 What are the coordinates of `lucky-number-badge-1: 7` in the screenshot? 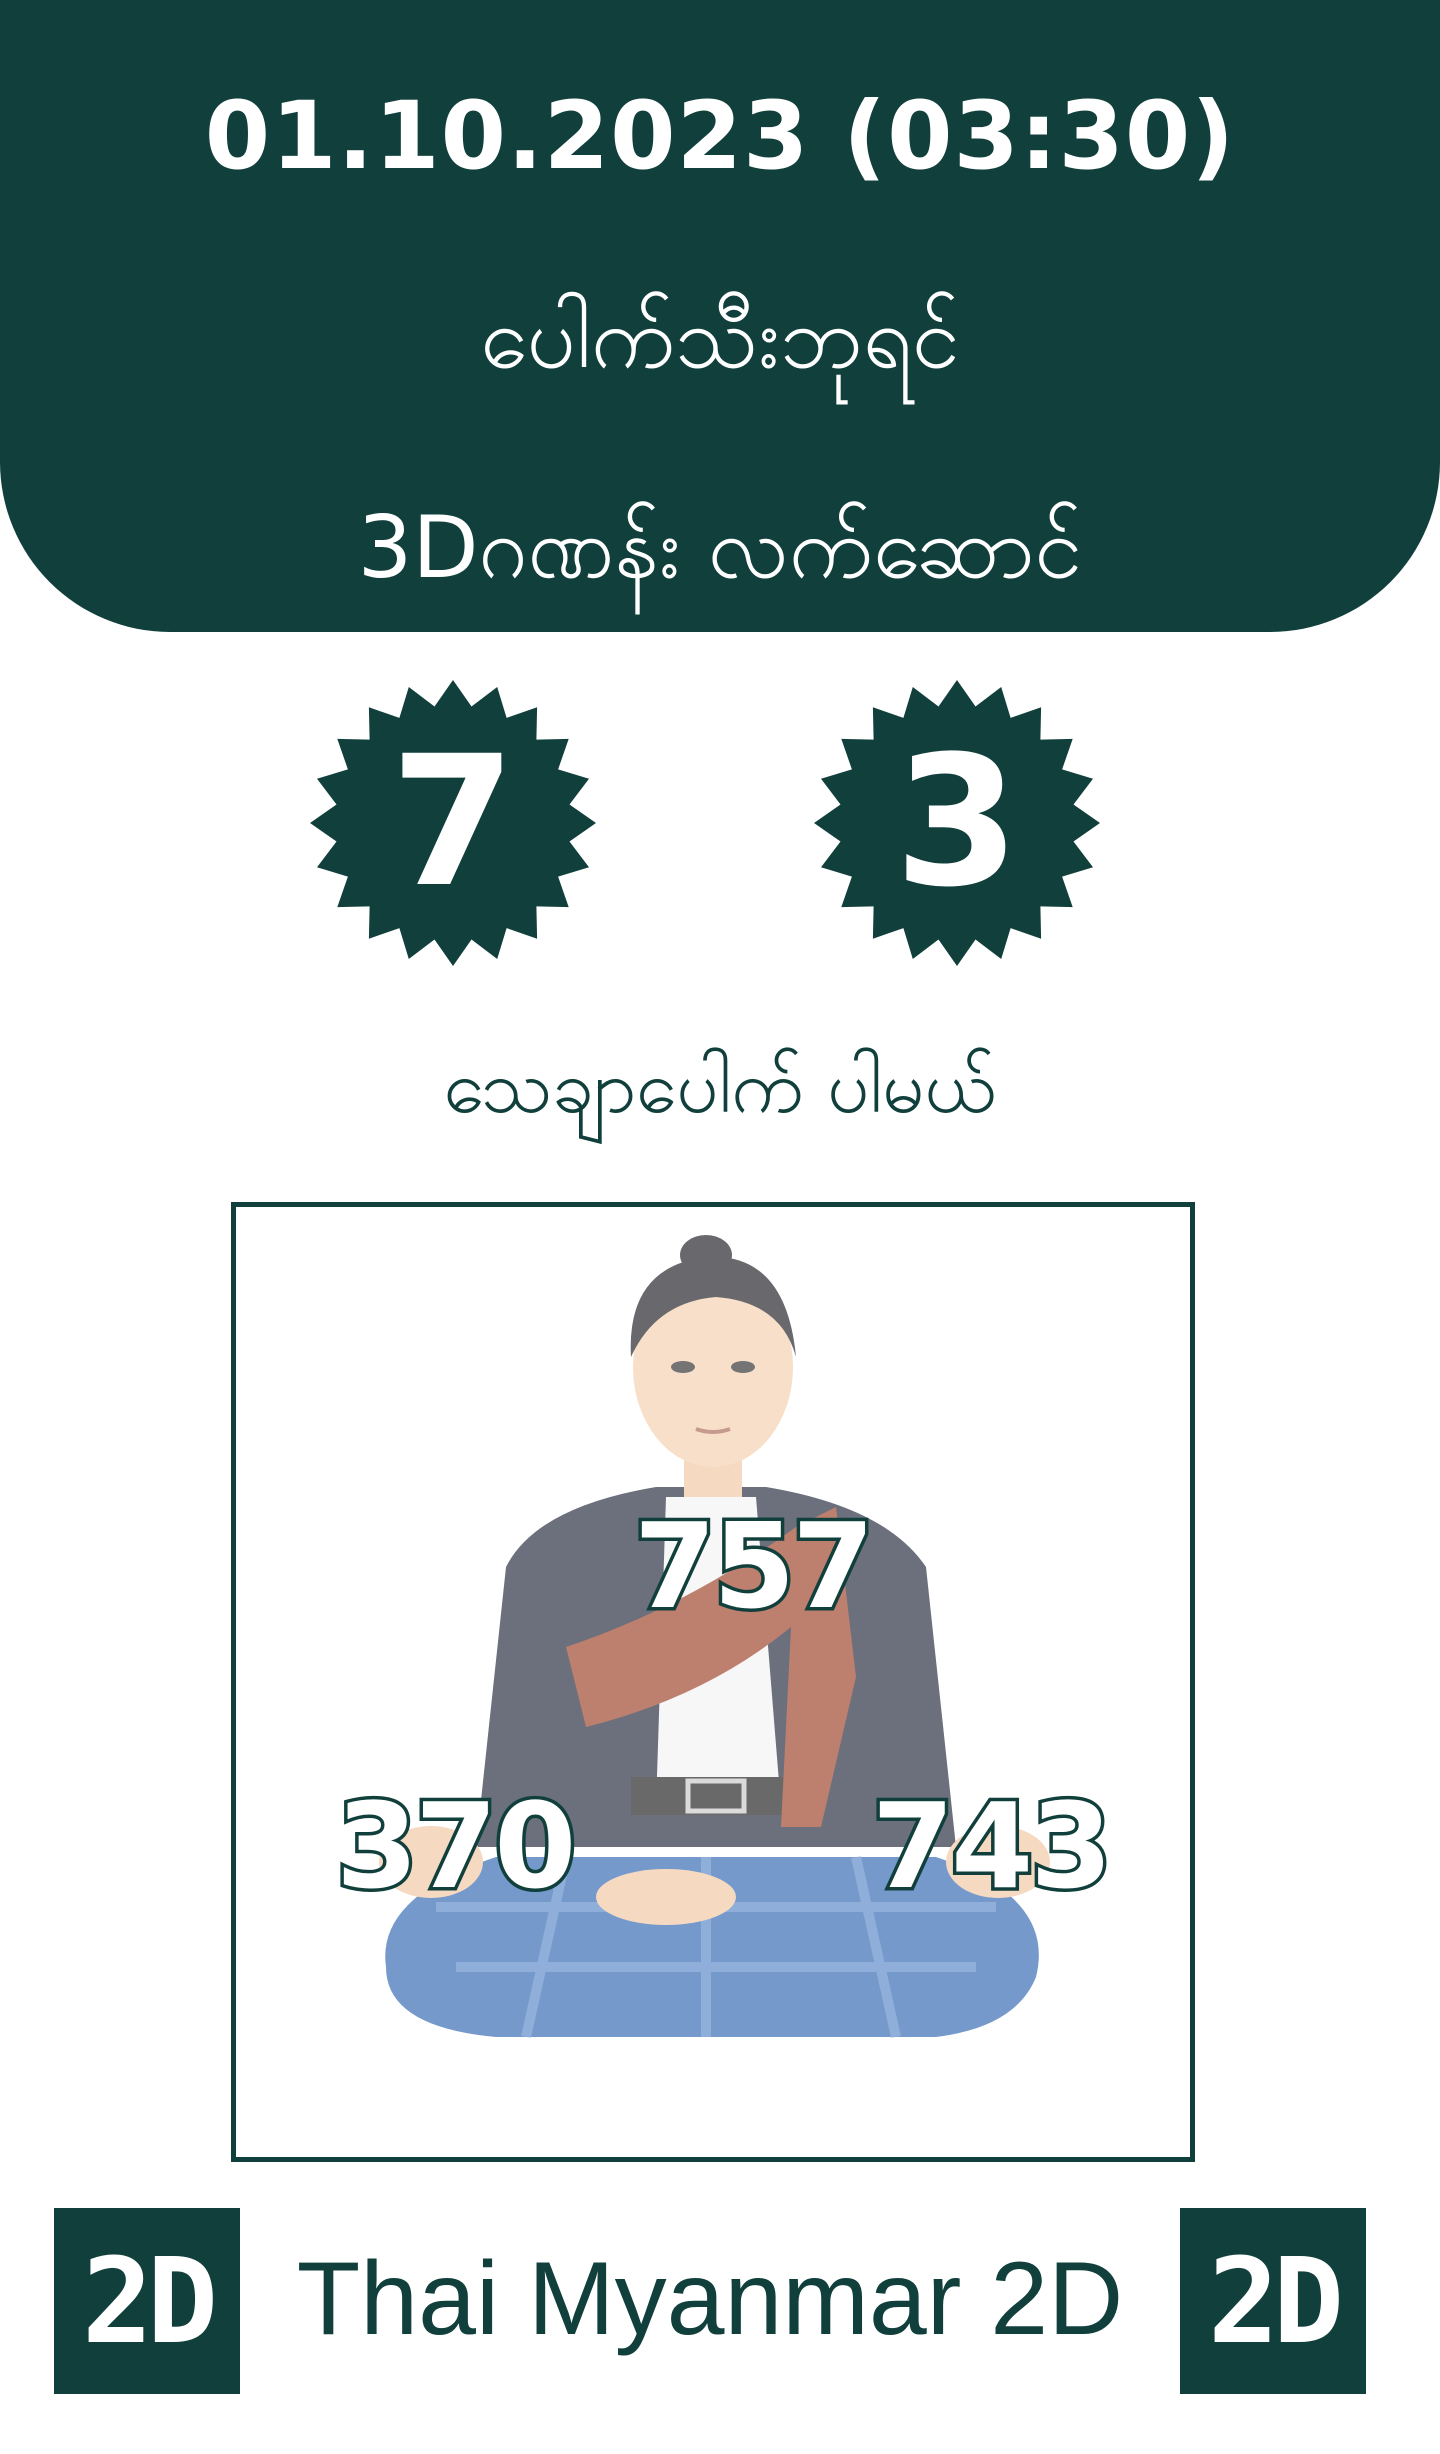 It's located at (453, 823).